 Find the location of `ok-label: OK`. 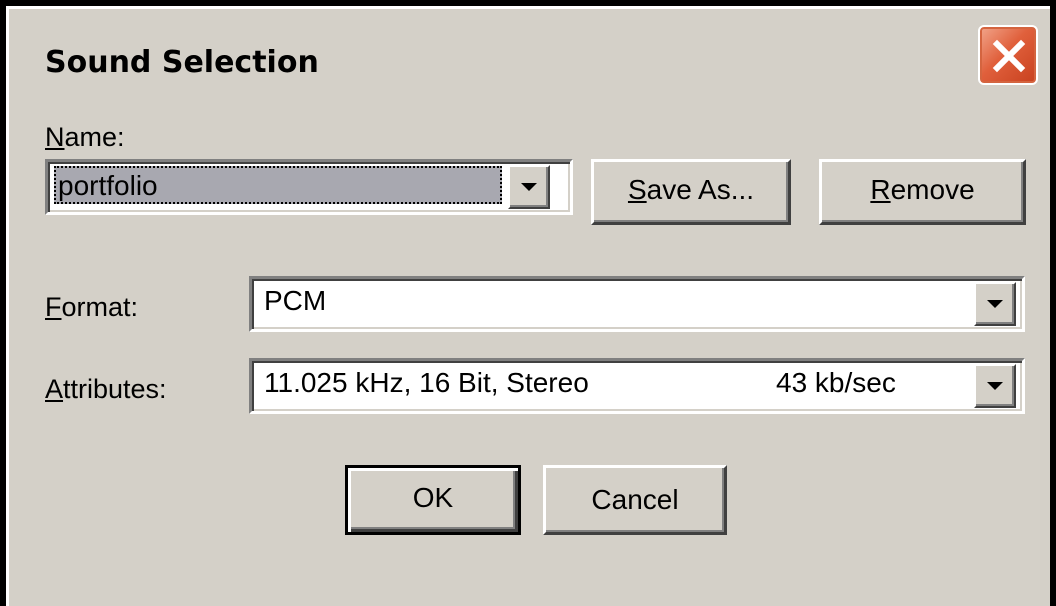

ok-label: OK is located at coordinates (433, 497).